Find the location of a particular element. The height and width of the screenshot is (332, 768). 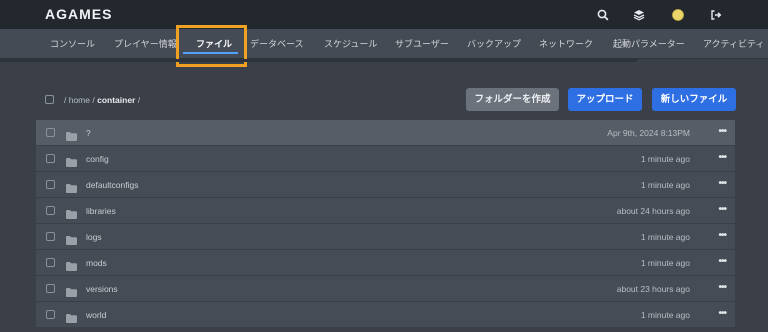

file-name: world is located at coordinates (96, 315).